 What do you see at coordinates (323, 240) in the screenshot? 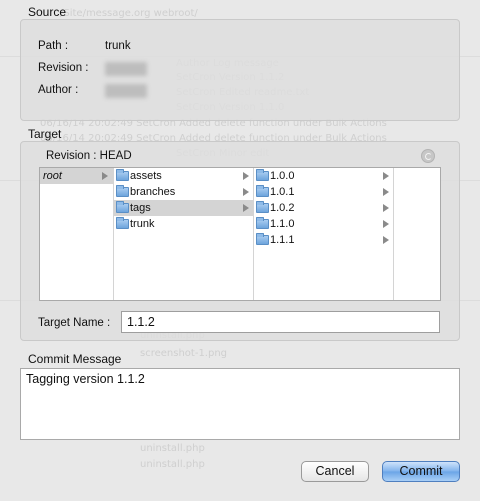
I see `browser-item-1-1-1: 1.1.1` at bounding box center [323, 240].